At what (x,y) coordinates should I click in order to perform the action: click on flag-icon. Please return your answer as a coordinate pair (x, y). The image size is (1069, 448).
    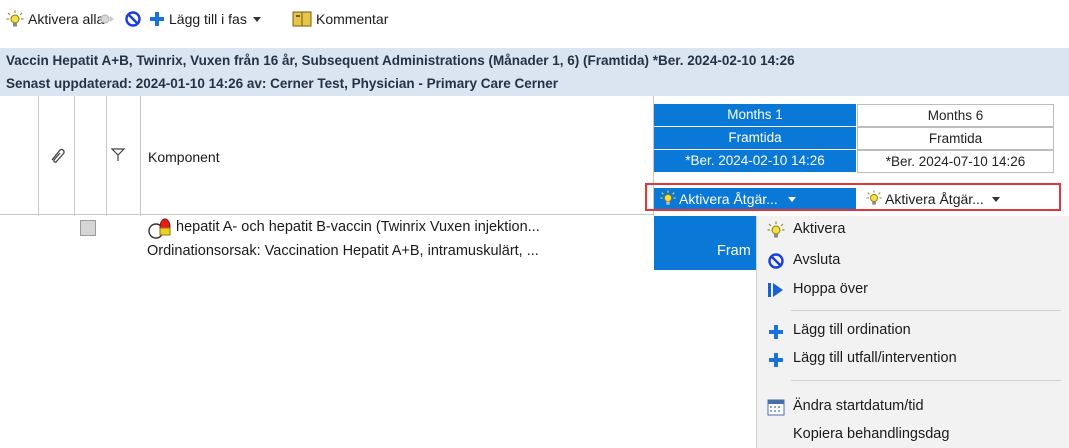
    Looking at the image, I should click on (118, 156).